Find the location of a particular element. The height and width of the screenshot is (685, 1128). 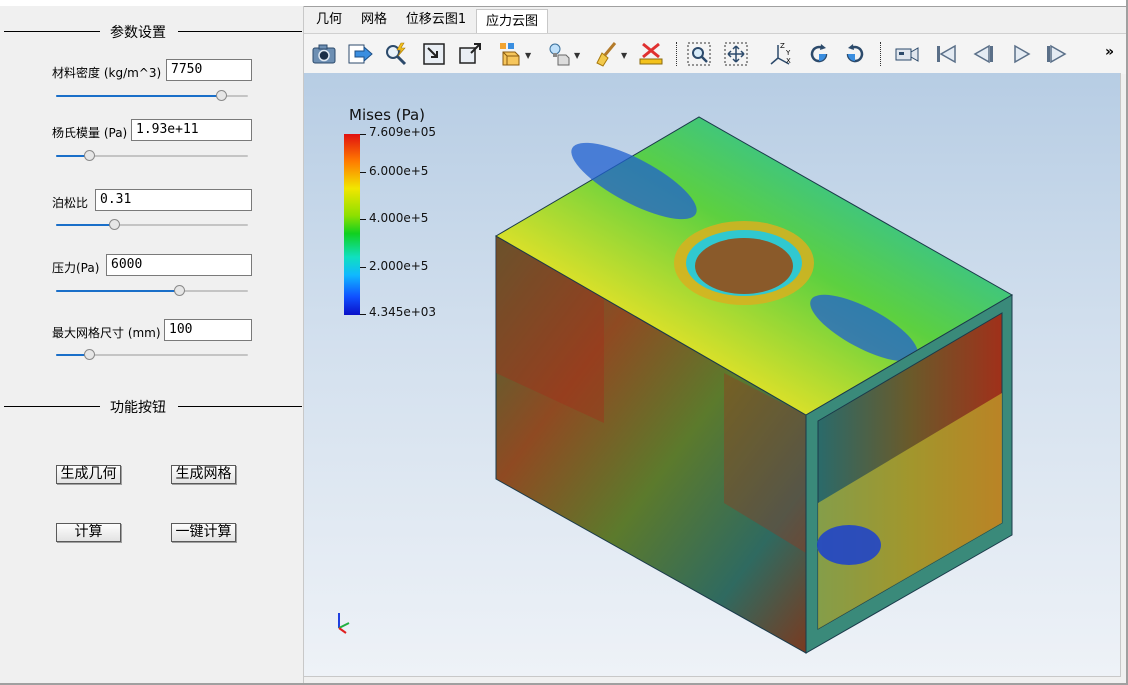

zoom-region-icon is located at coordinates (699, 54).